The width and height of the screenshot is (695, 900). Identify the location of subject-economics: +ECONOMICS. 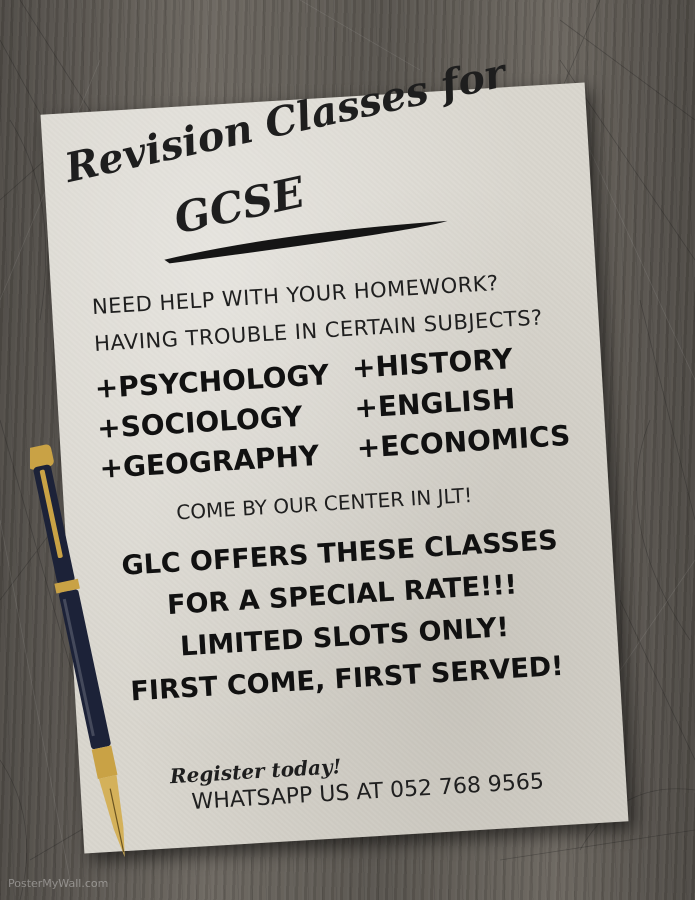
(463, 441).